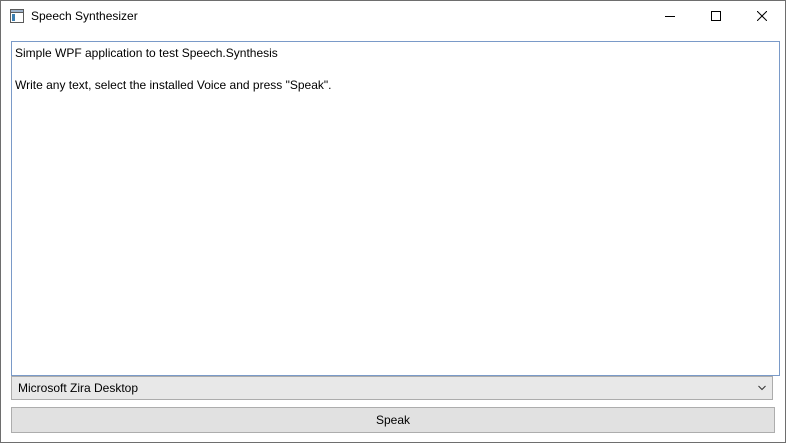  I want to click on close-icon, so click(762, 16).